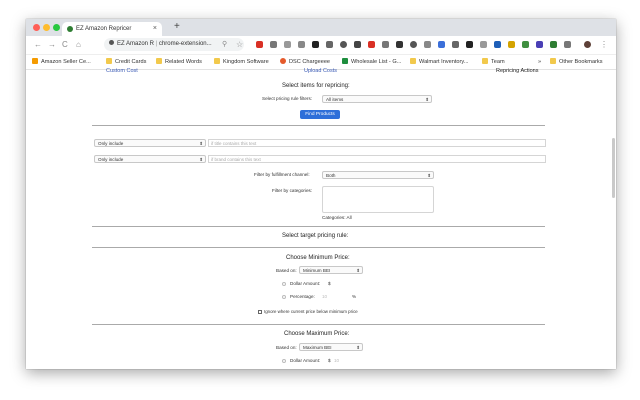  I want to click on max-dollar-label: Dollar Amount:, so click(305, 360).